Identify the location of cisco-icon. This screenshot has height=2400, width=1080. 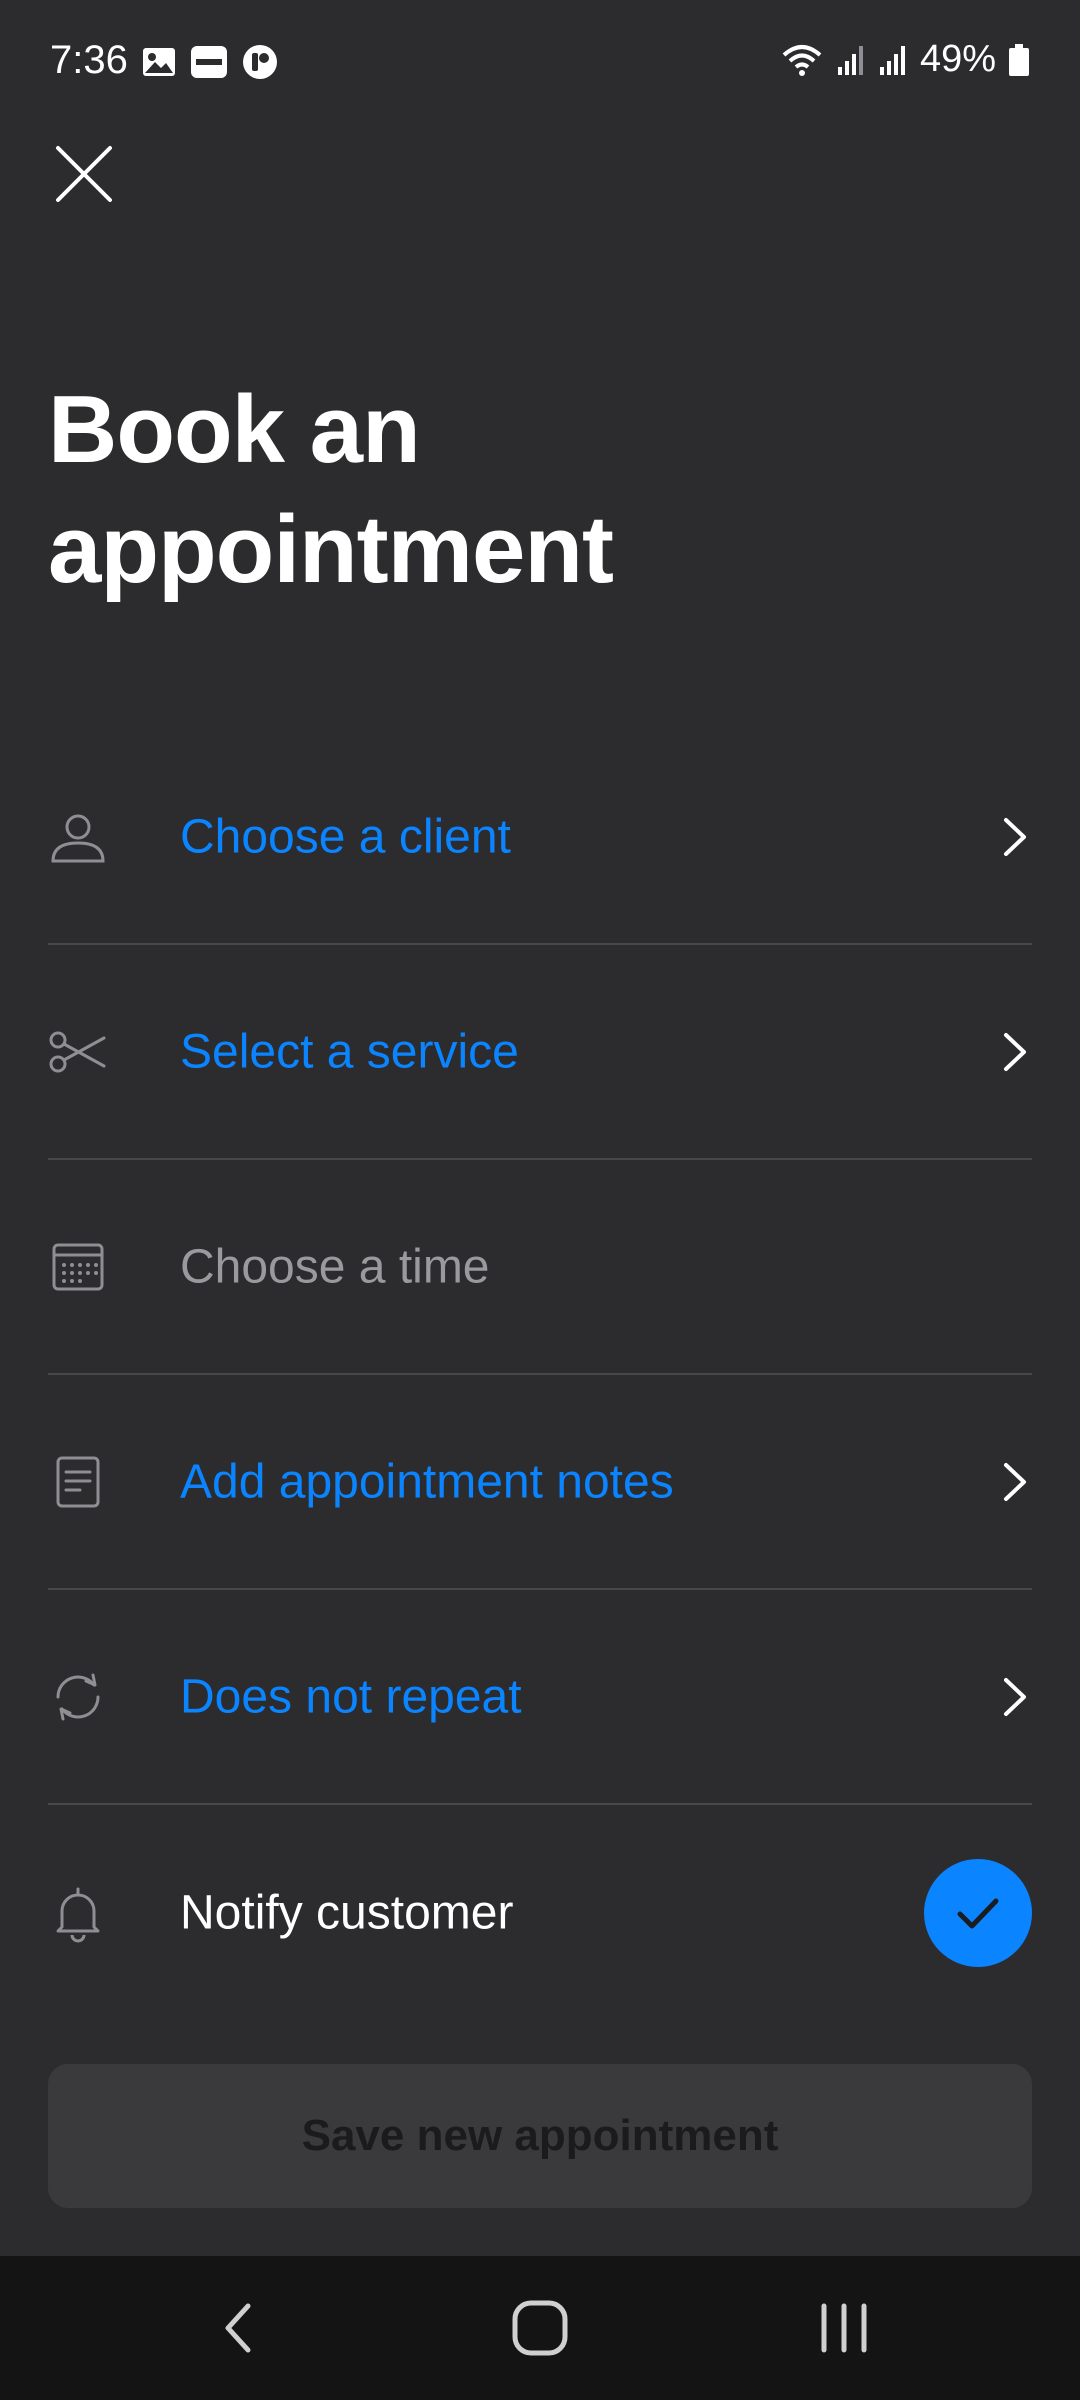
(209, 62).